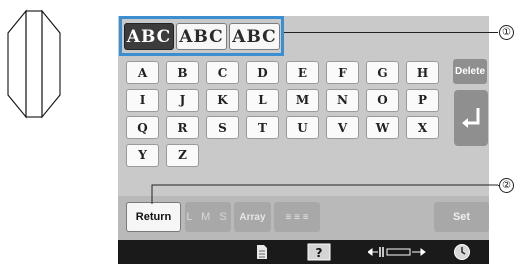  I want to click on char-key: F, so click(342, 72).